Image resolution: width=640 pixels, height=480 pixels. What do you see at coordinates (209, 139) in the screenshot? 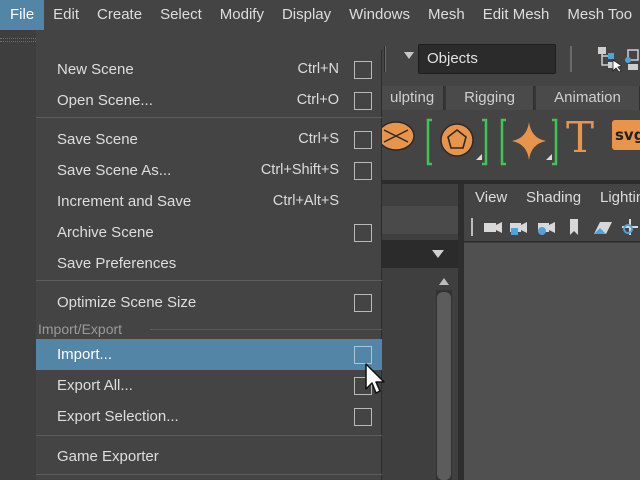
I see `menu-item-save-scene: Save Scene Ctrl+S` at bounding box center [209, 139].